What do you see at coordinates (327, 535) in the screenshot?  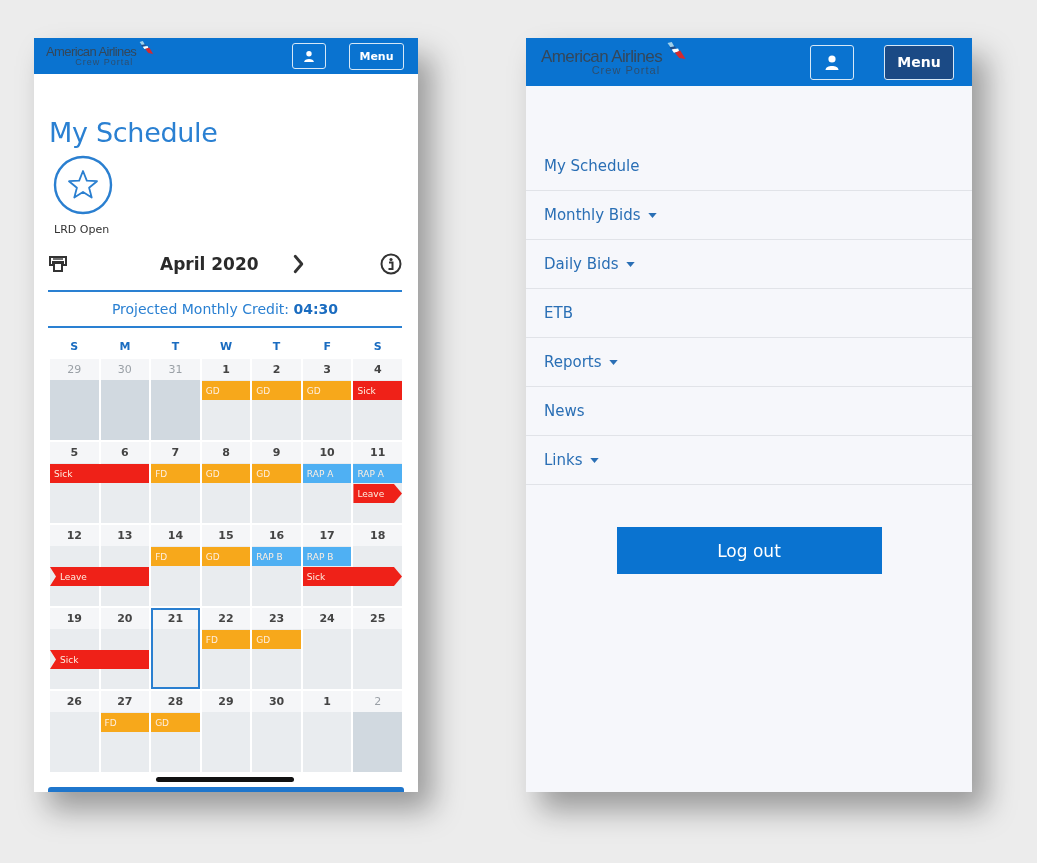 I see `date-number: 17` at bounding box center [327, 535].